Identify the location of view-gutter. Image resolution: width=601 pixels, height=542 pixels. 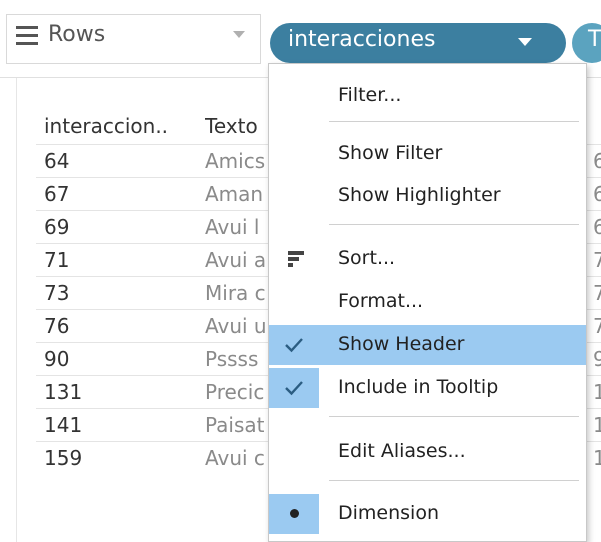
(16, 310).